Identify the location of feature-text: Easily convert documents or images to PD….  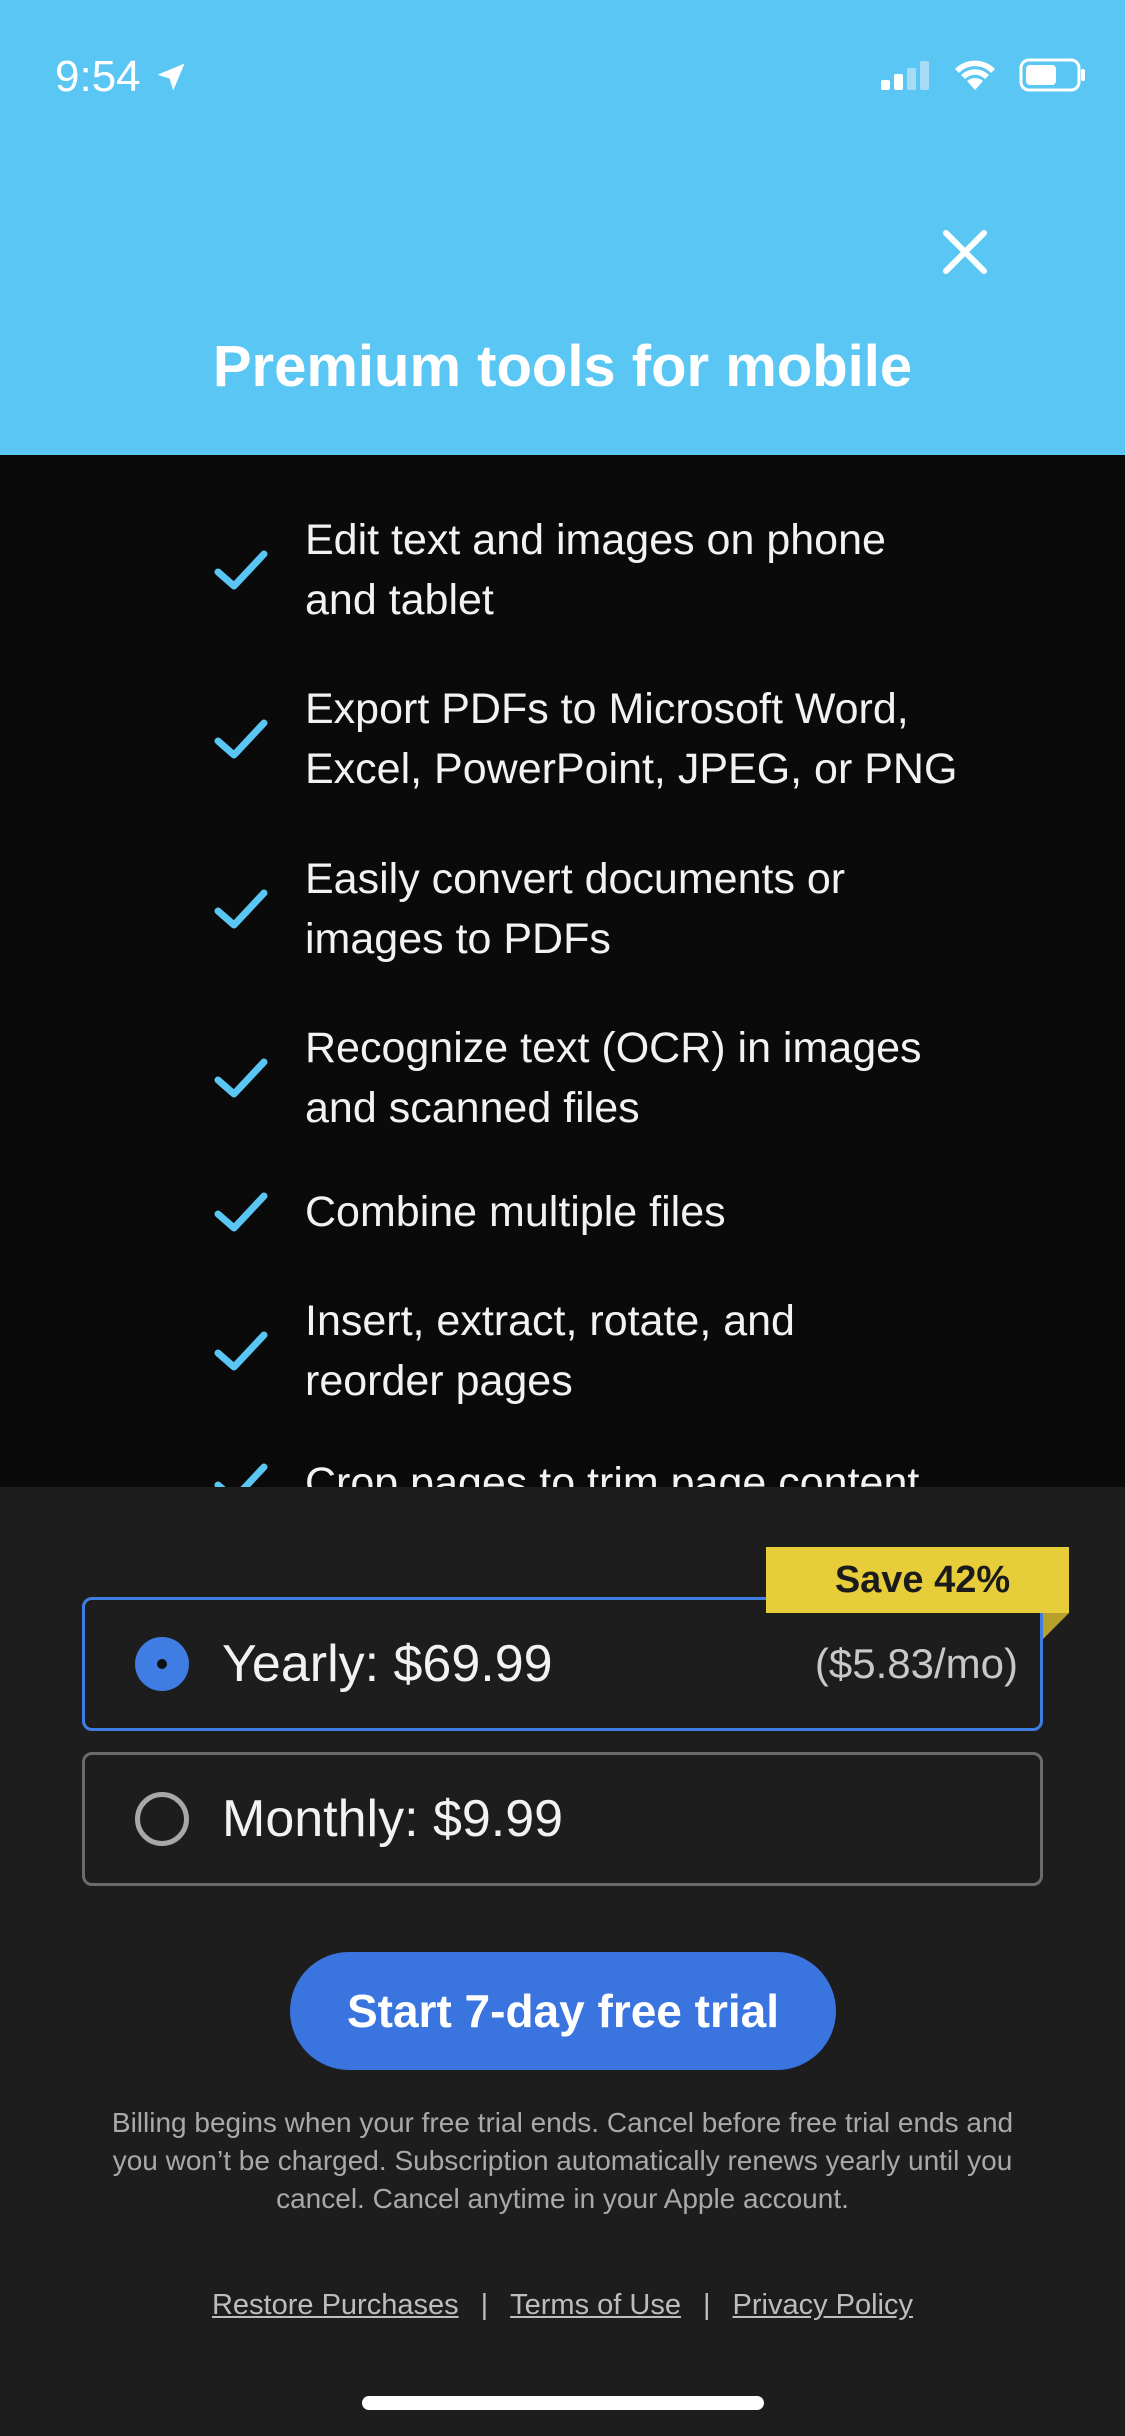
(575, 909).